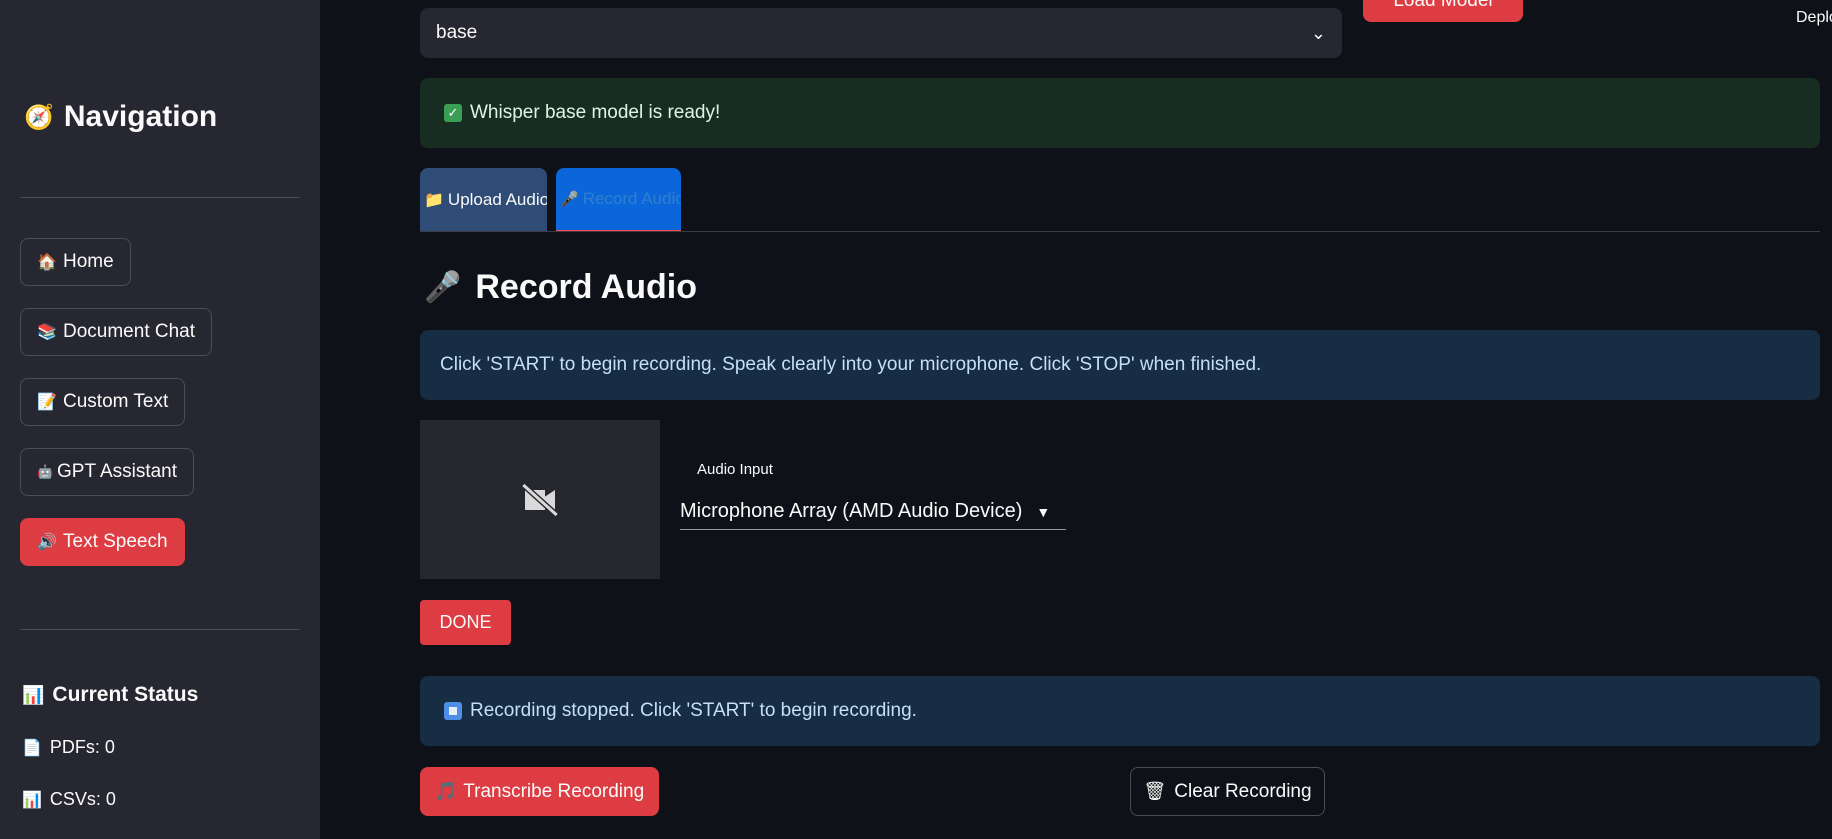  Describe the element at coordinates (129, 331) in the screenshot. I see `sidebar-item-label: Document Chat` at that location.